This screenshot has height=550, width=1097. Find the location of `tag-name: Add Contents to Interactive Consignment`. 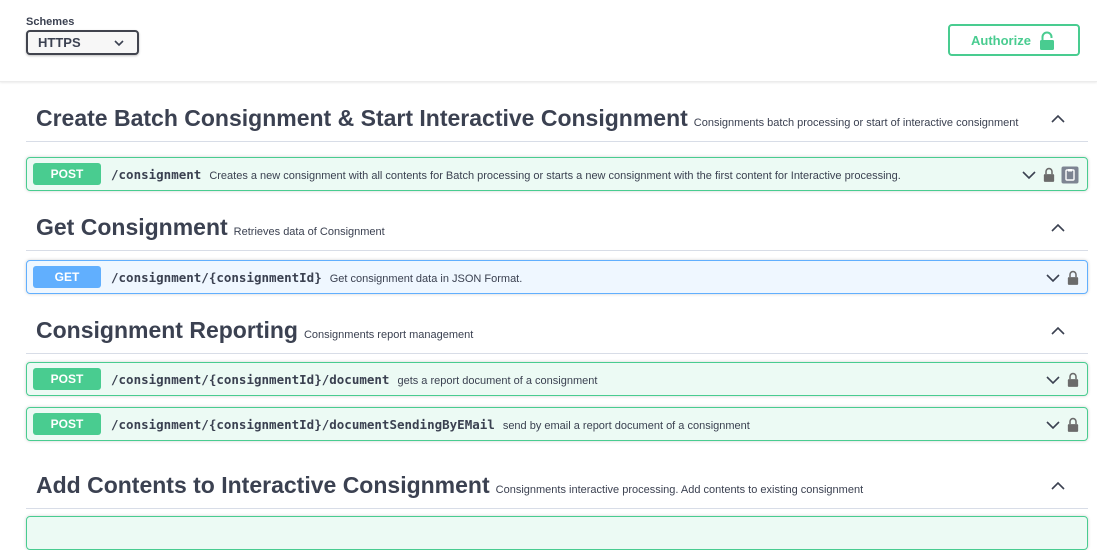

tag-name: Add Contents to Interactive Consignment is located at coordinates (263, 485).